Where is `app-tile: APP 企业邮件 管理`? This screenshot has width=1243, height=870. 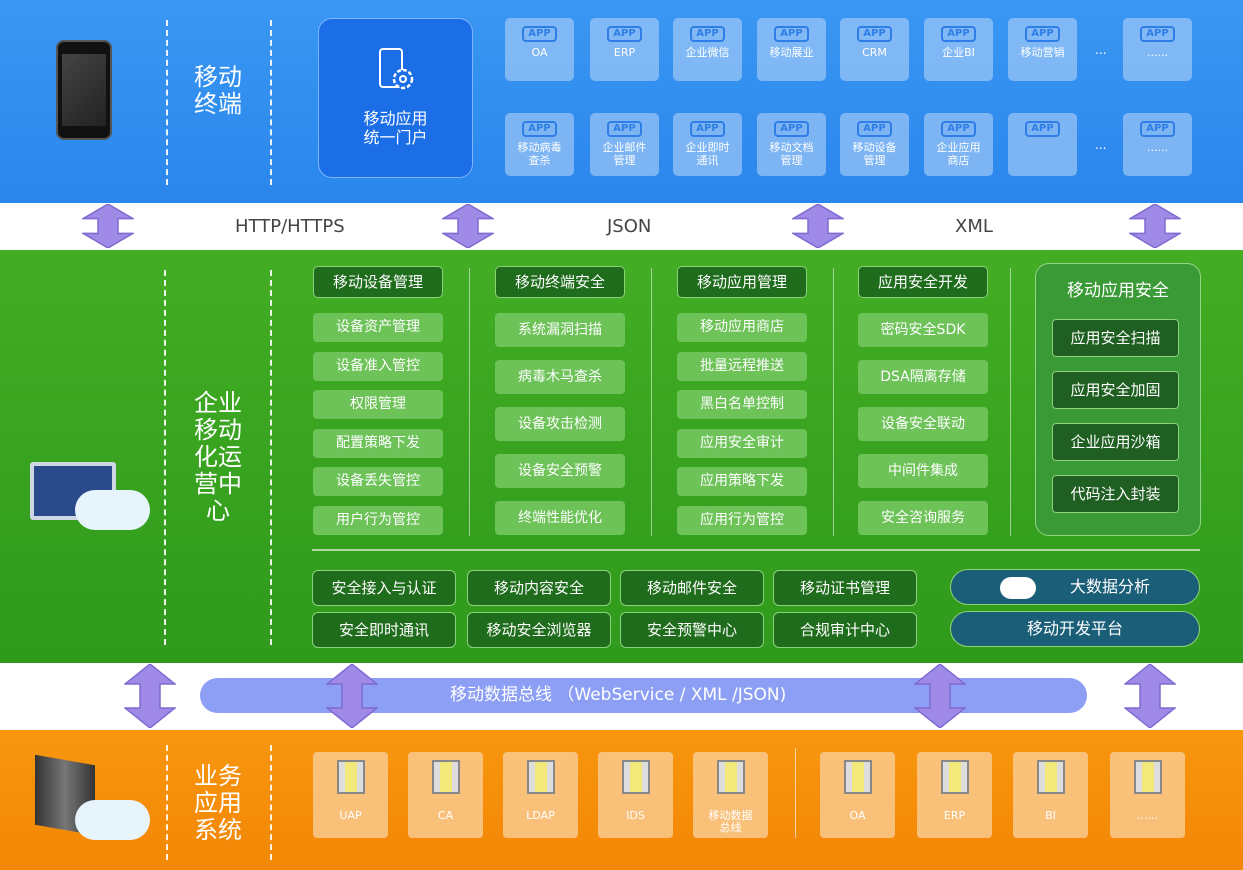
app-tile: APP 企业邮件 管理 is located at coordinates (624, 144).